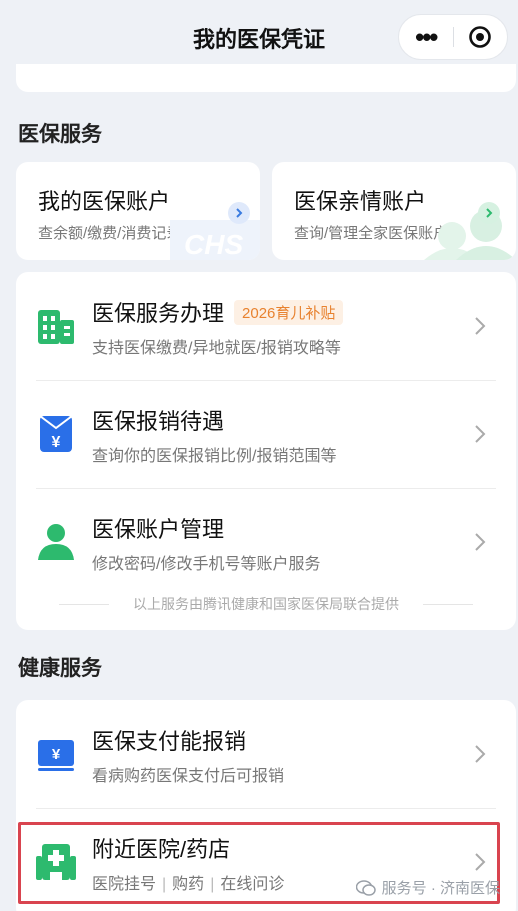 The image size is (518, 911). I want to click on list-item-account-management: 医保账户管理 修改密码/修改手机号等账户服务, so click(266, 542).